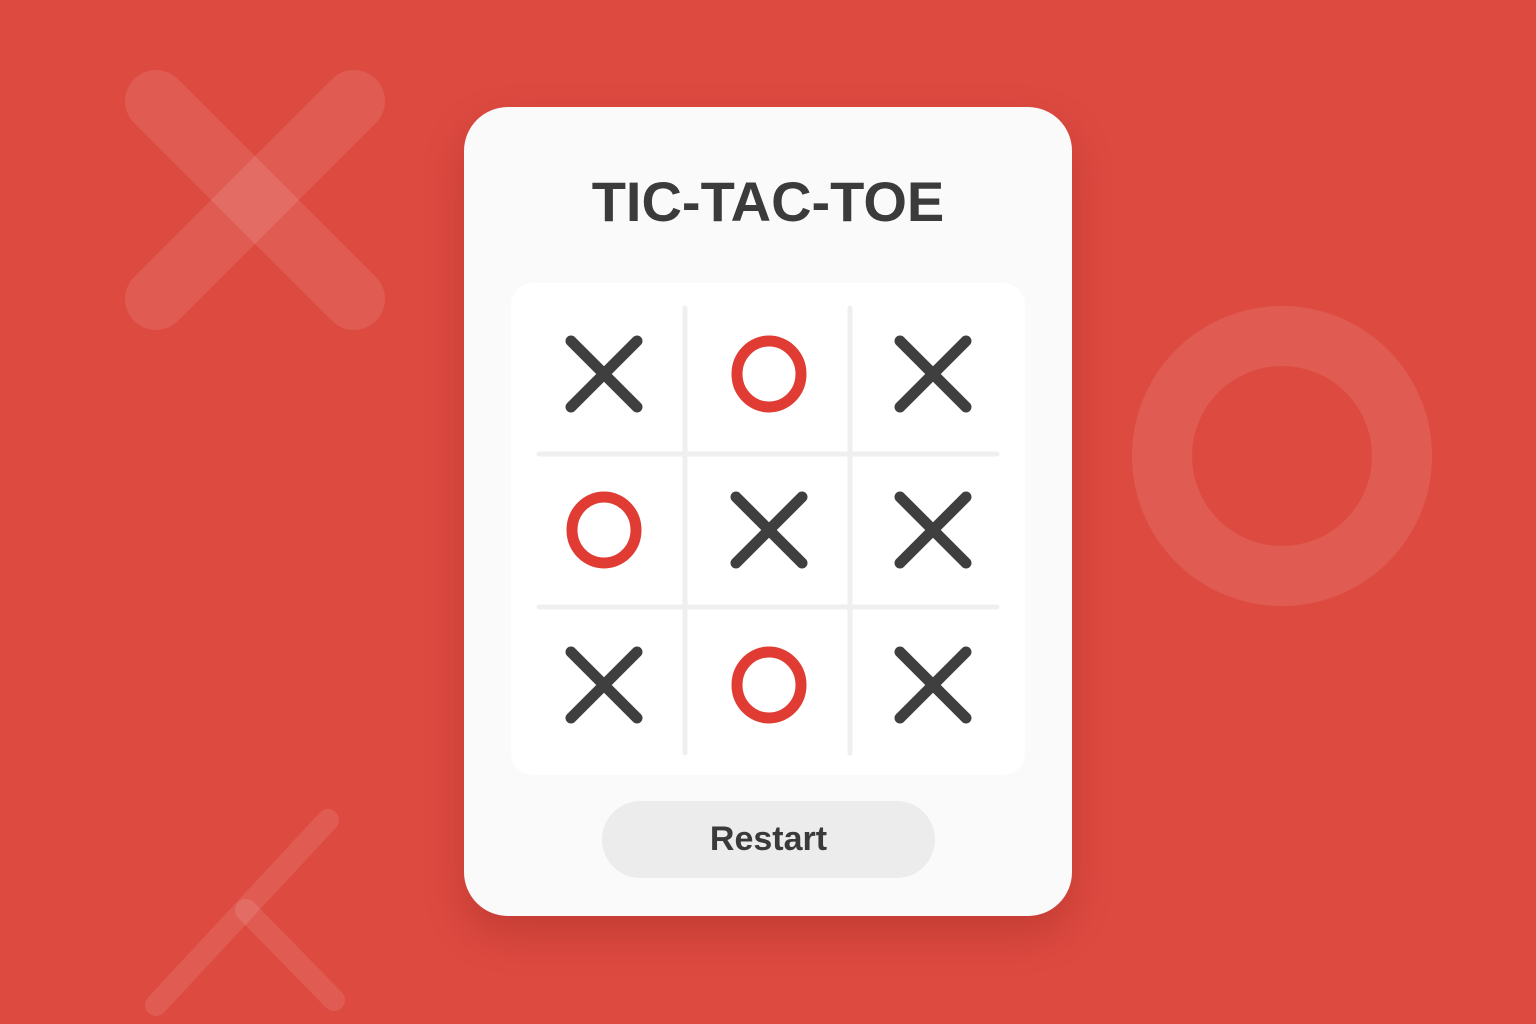 Image resolution: width=1536 pixels, height=1024 pixels. What do you see at coordinates (255, 200) in the screenshot?
I see `background-x-icon` at bounding box center [255, 200].